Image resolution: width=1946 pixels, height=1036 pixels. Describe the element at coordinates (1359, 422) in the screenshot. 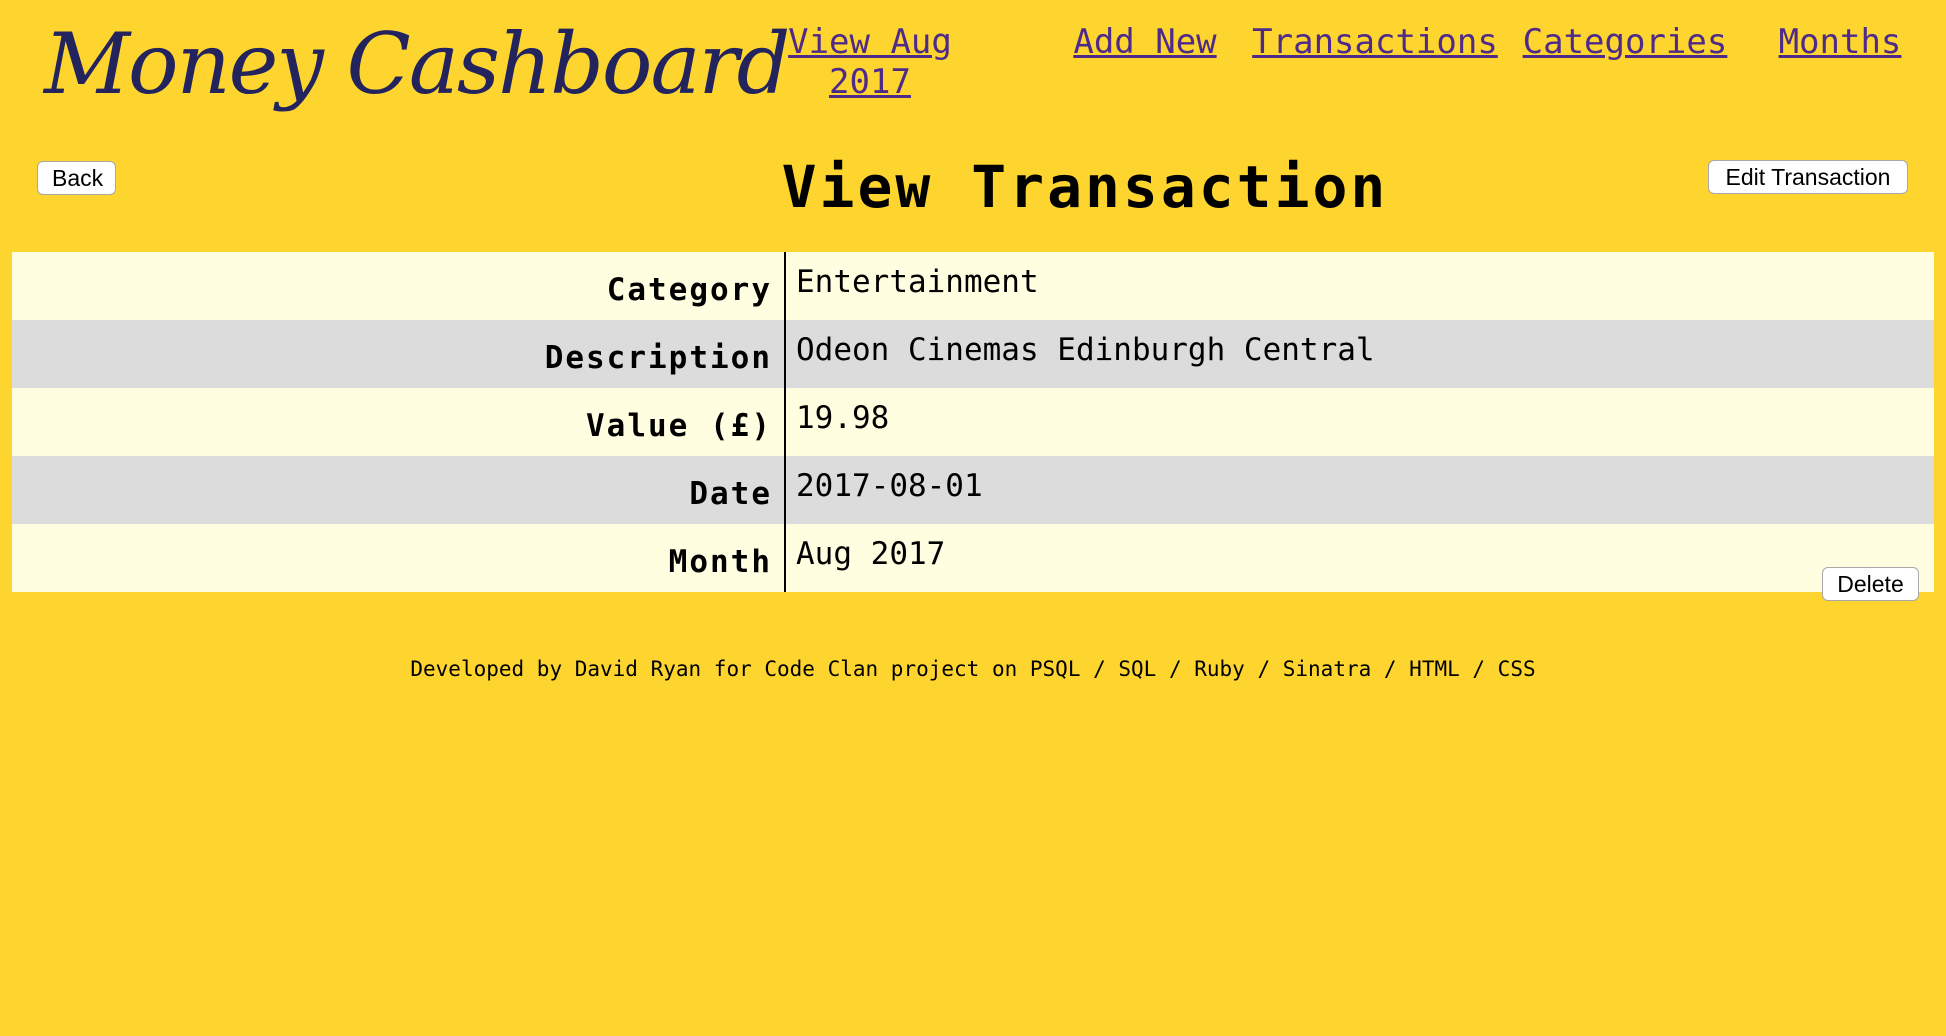

I see `value-value: 19.98` at that location.